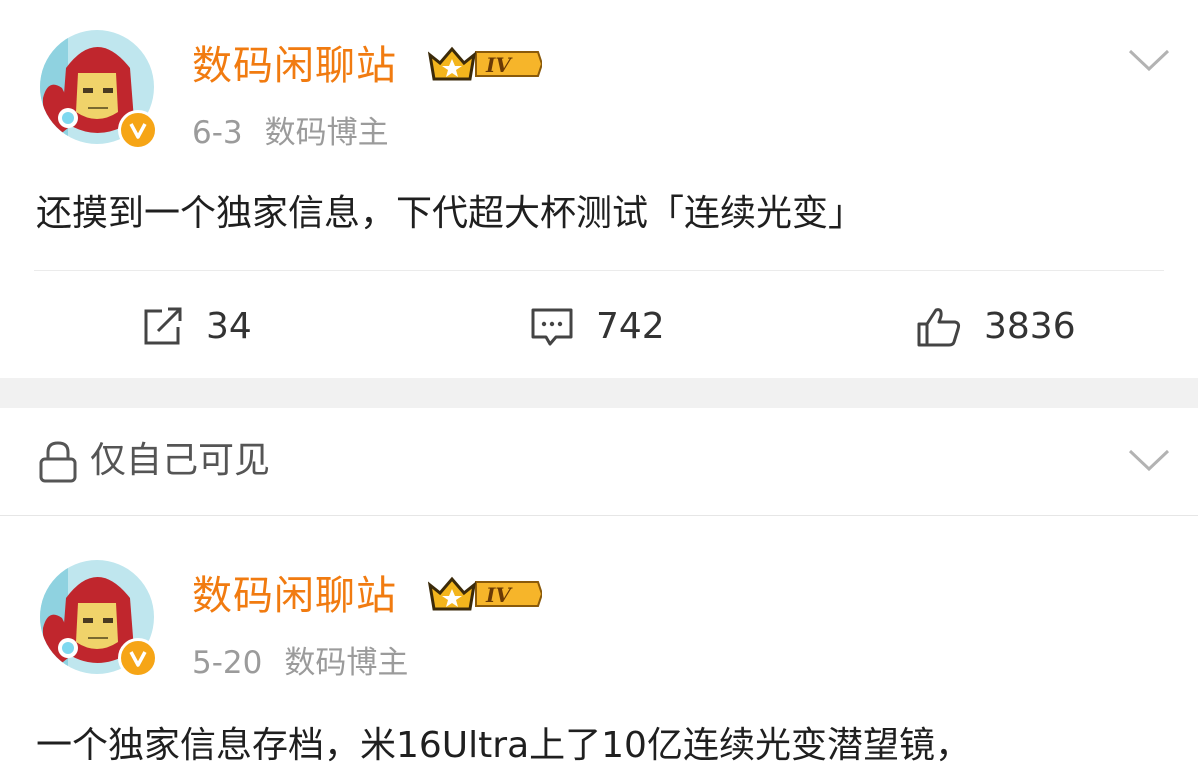  I want to click on lock-icon, so click(58, 462).